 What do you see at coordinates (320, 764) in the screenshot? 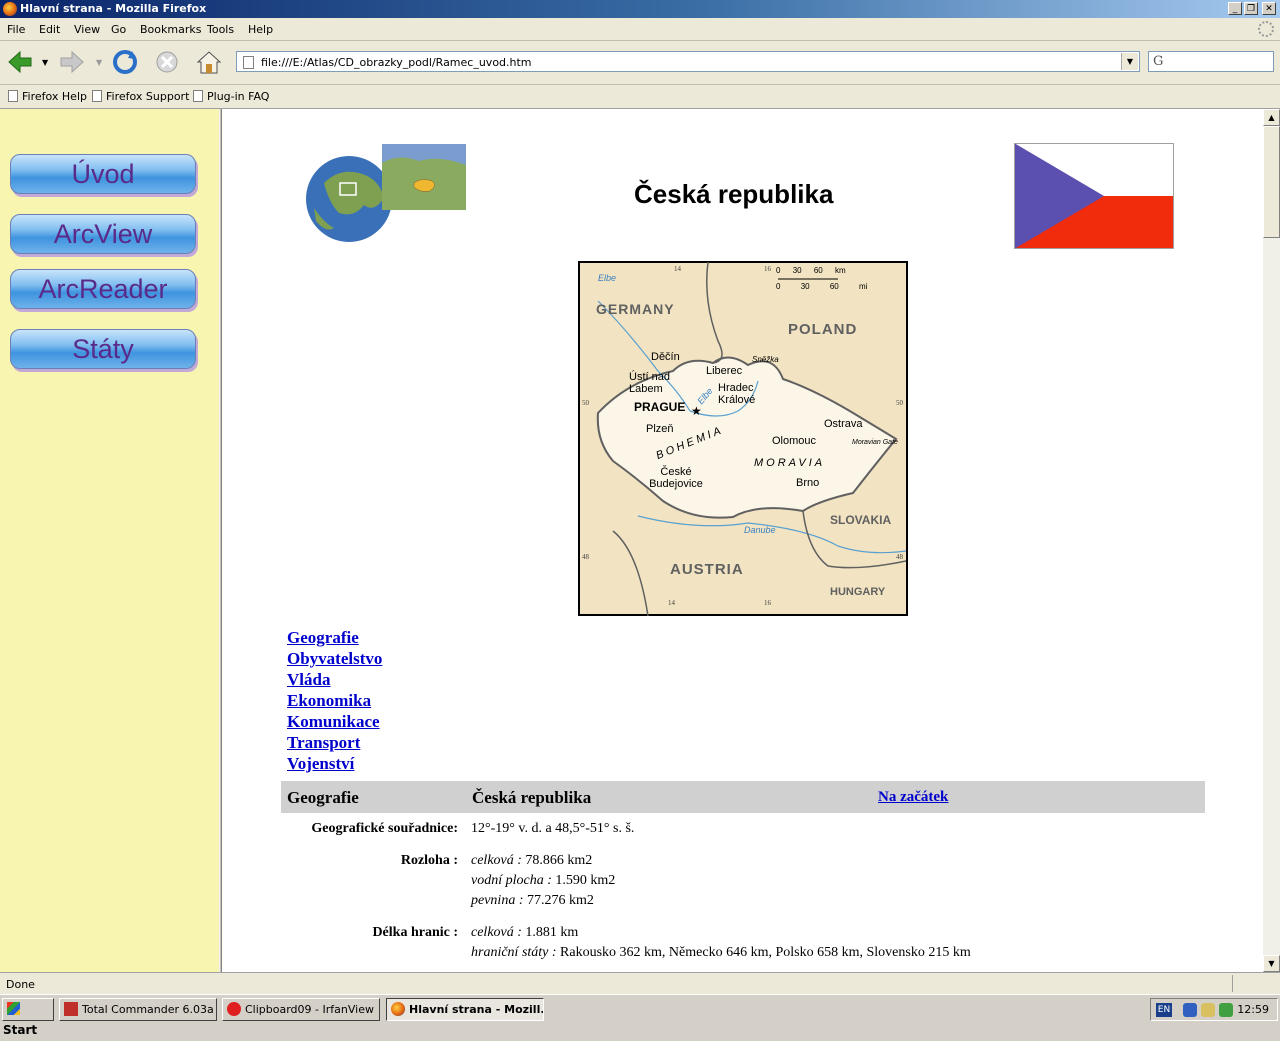
I see `toc-link-vojenstvi: Vojenství` at bounding box center [320, 764].